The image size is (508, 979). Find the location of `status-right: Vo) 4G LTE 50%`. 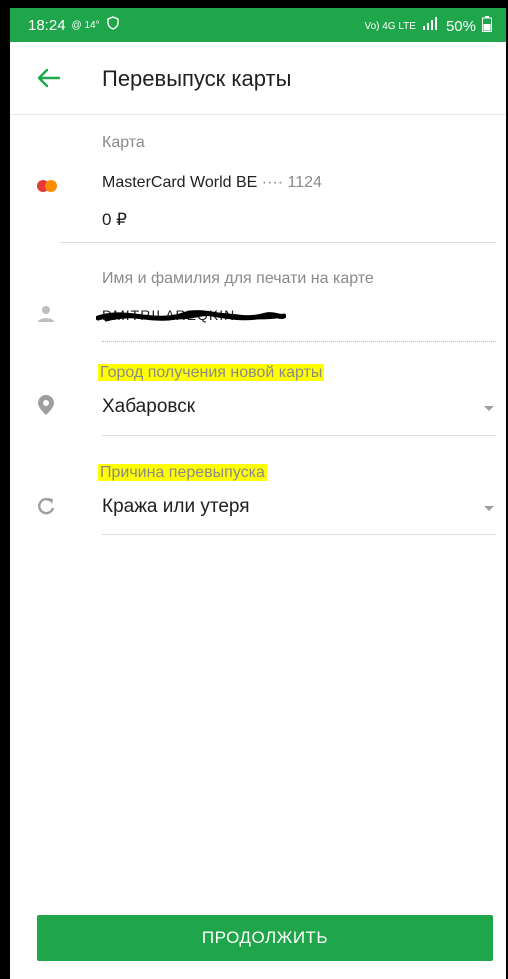

status-right: Vo) 4G LTE 50% is located at coordinates (428, 26).